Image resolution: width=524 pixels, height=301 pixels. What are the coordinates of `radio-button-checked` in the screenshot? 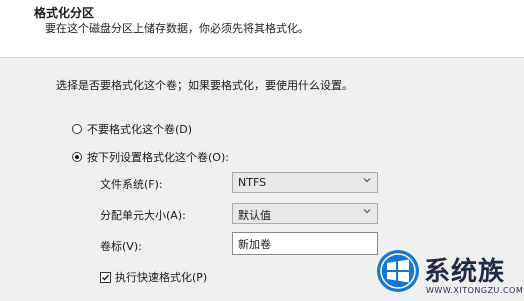 It's located at (77, 157).